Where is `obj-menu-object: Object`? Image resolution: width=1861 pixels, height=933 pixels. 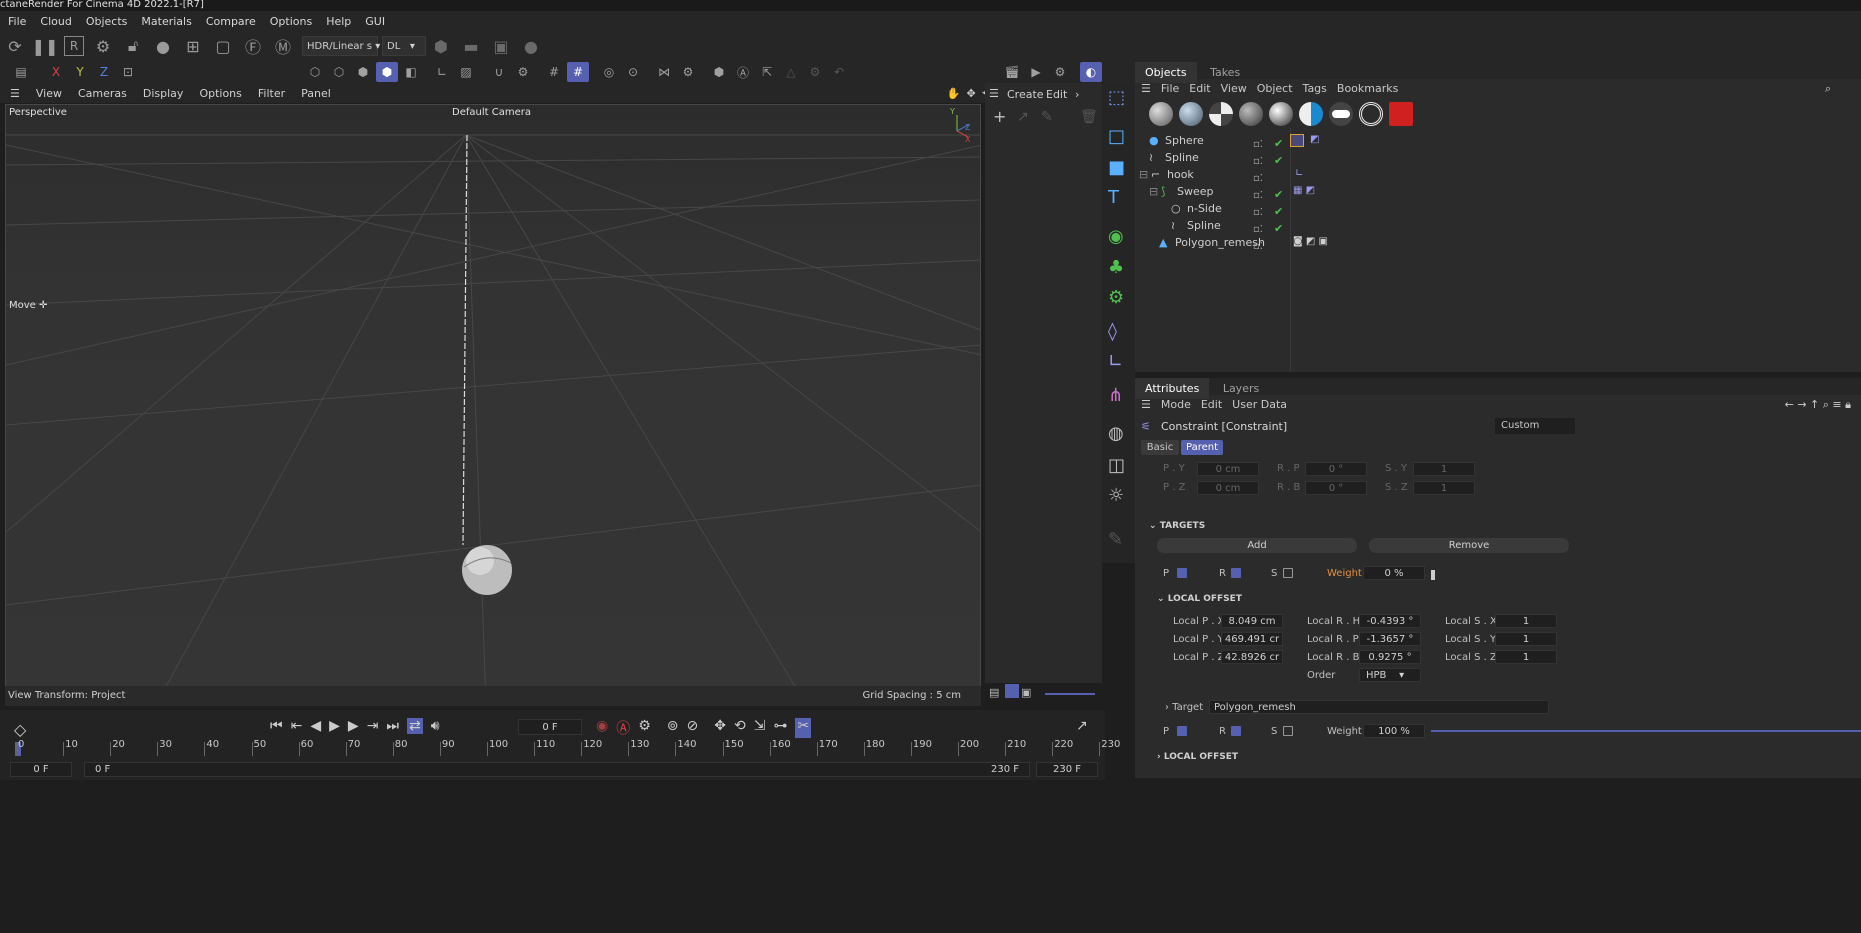
obj-menu-object: Object is located at coordinates (1275, 88).